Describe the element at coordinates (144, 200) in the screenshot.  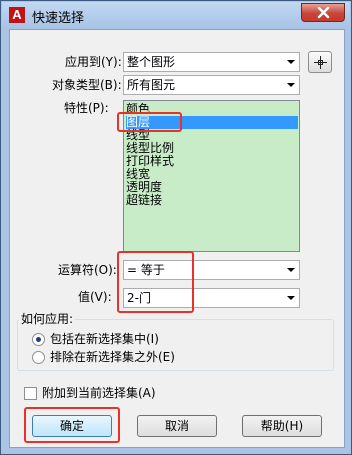
I see `property-item-hyperlink: 超链接` at that location.